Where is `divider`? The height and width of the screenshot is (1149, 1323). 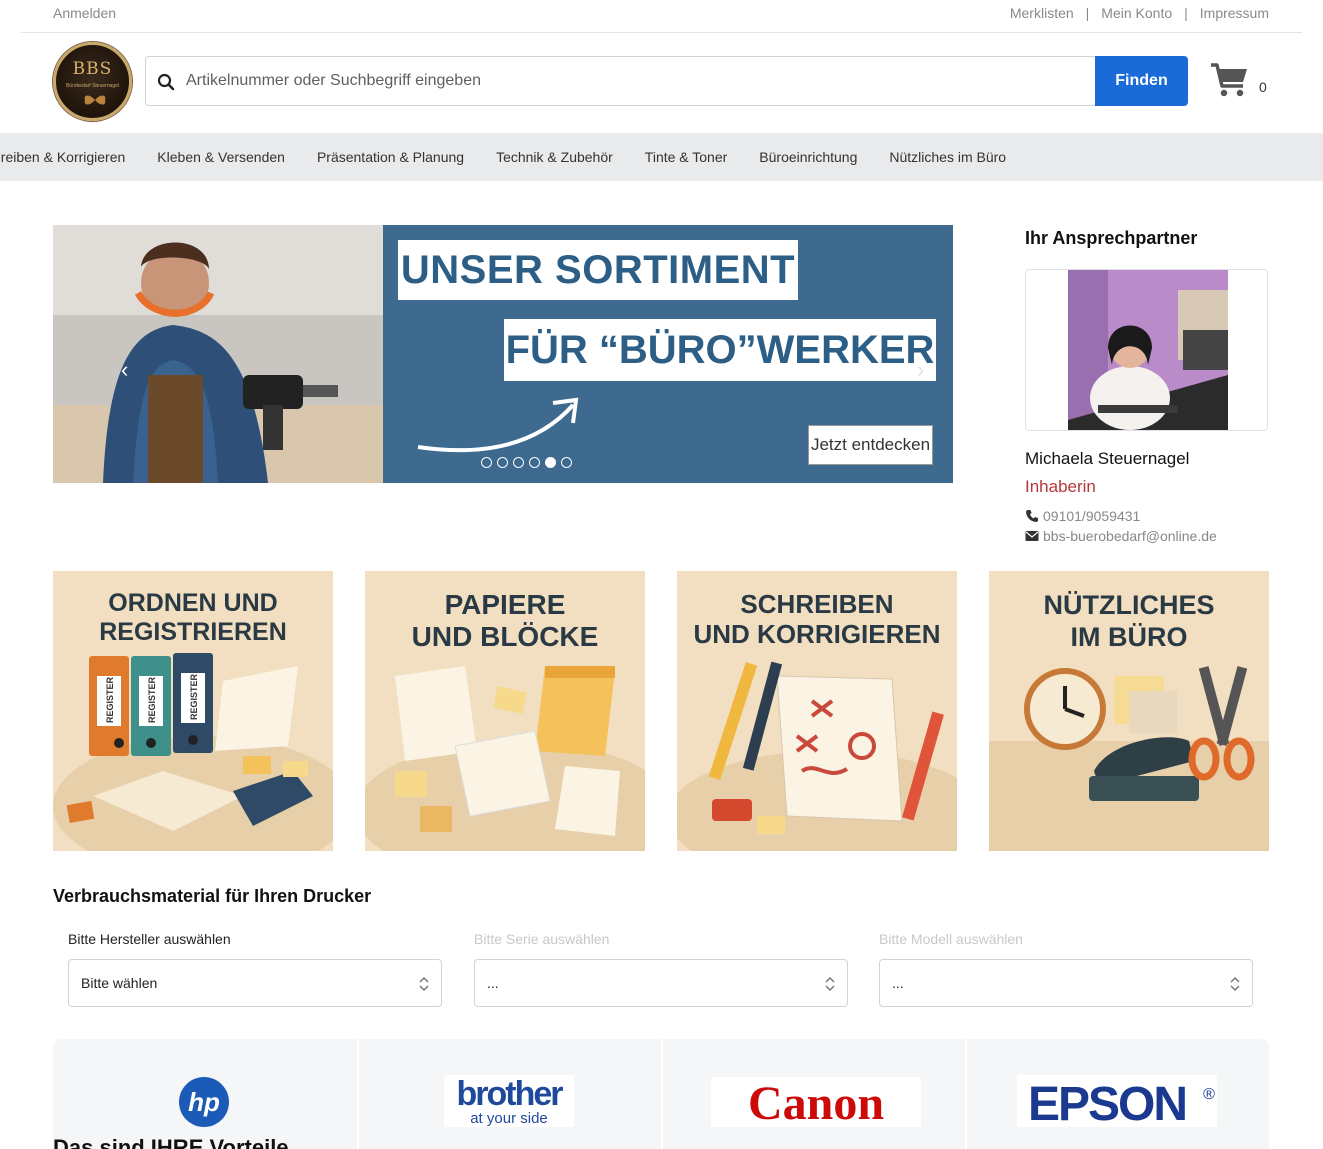 divider is located at coordinates (661, 32).